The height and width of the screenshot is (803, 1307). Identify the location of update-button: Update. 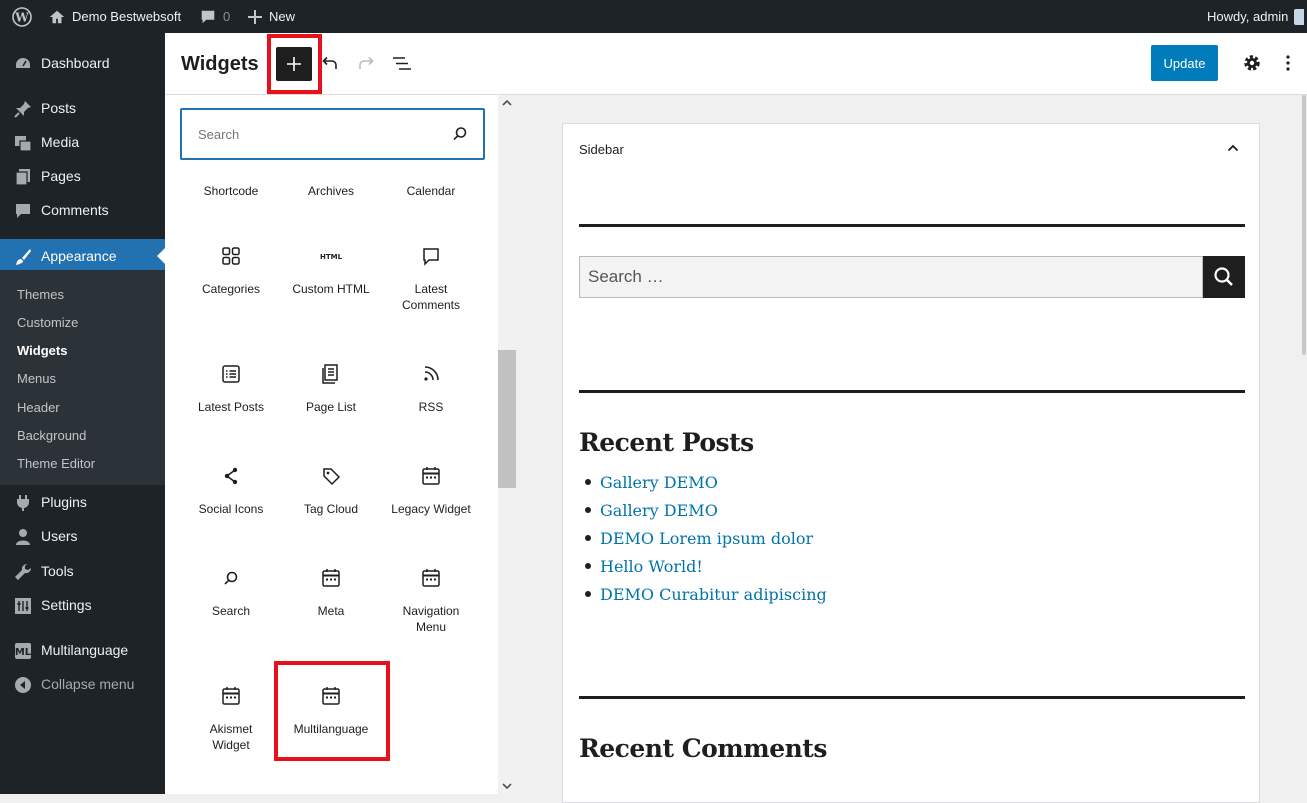
(1184, 63).